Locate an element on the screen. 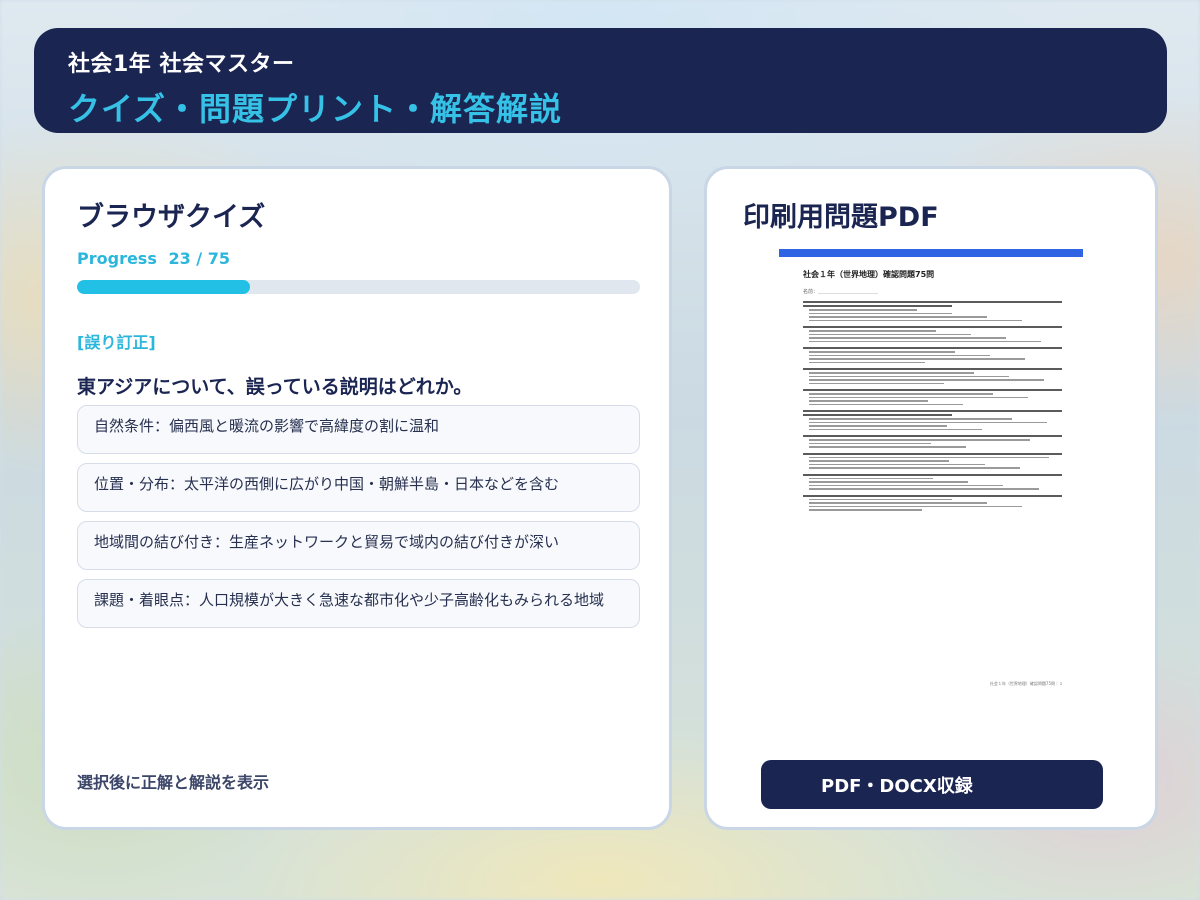 This screenshot has height=900, width=1200. answer-option-2: 位置・分布：太平洋の西側に広がり中国・朝鮮半島・日本などを含む is located at coordinates (358, 487).